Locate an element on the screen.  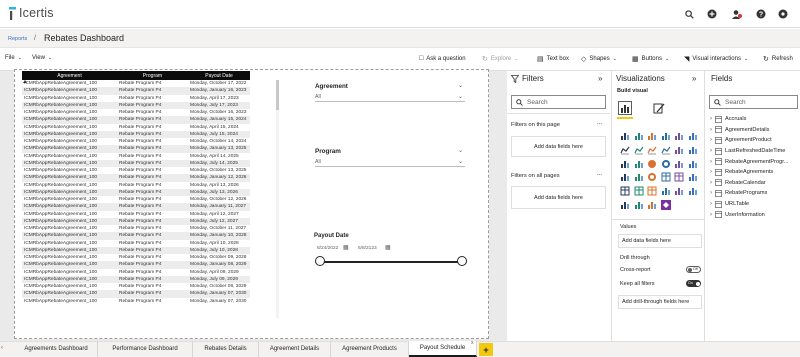
program-slicer-dropdown: All is located at coordinates (390, 163).